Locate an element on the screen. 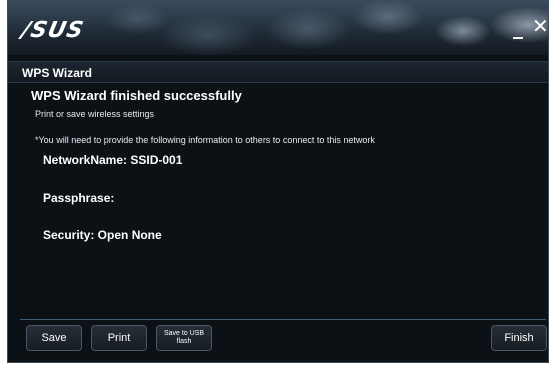 The height and width of the screenshot is (365, 550). page-title: WPS Wizard finished successfully is located at coordinates (136, 95).